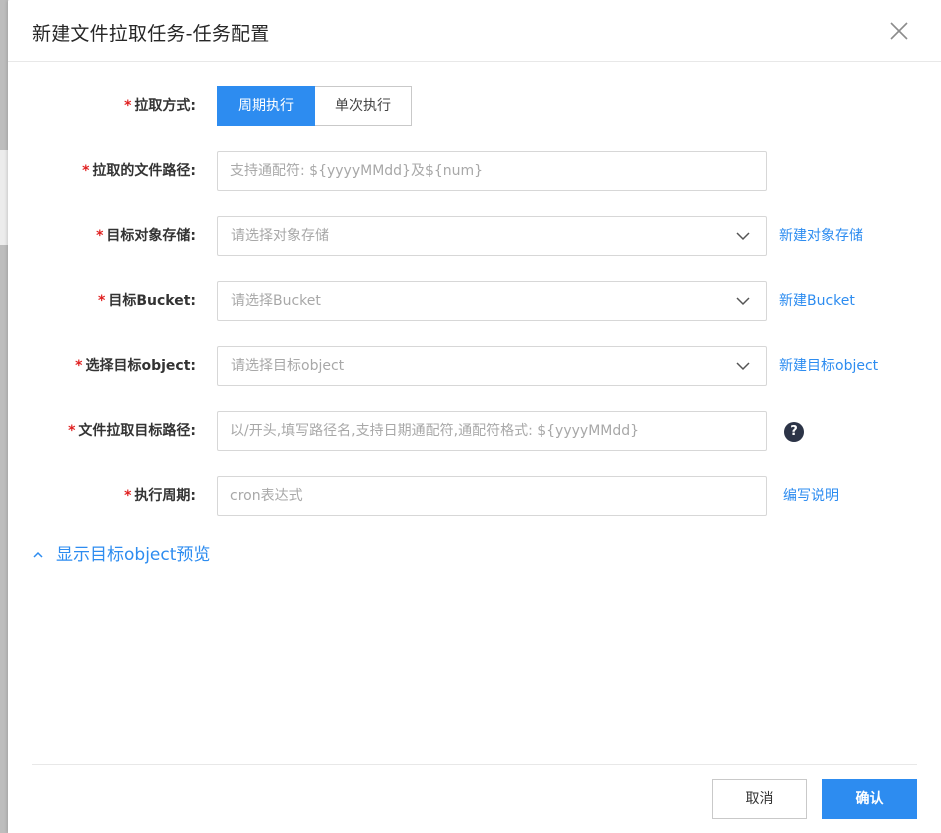 The width and height of the screenshot is (941, 833). I want to click on file-path-row: * 拉取的文件路径:, so click(474, 171).